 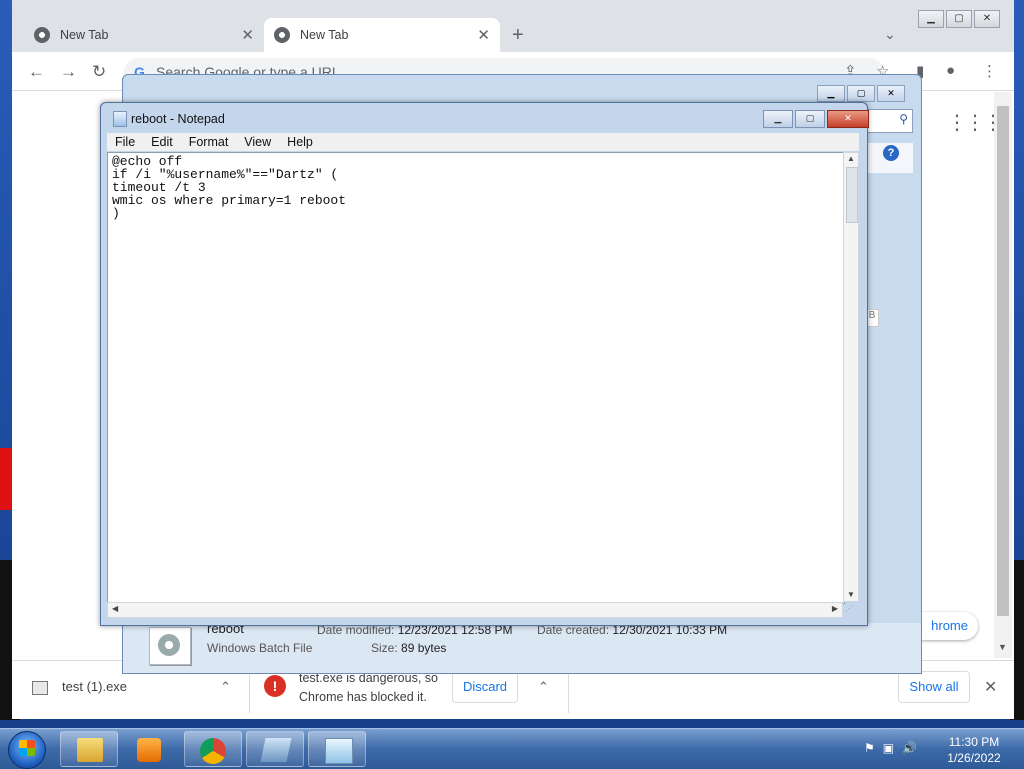 I want to click on download-item-test-exe: test (1).exe, so click(x=79, y=687).